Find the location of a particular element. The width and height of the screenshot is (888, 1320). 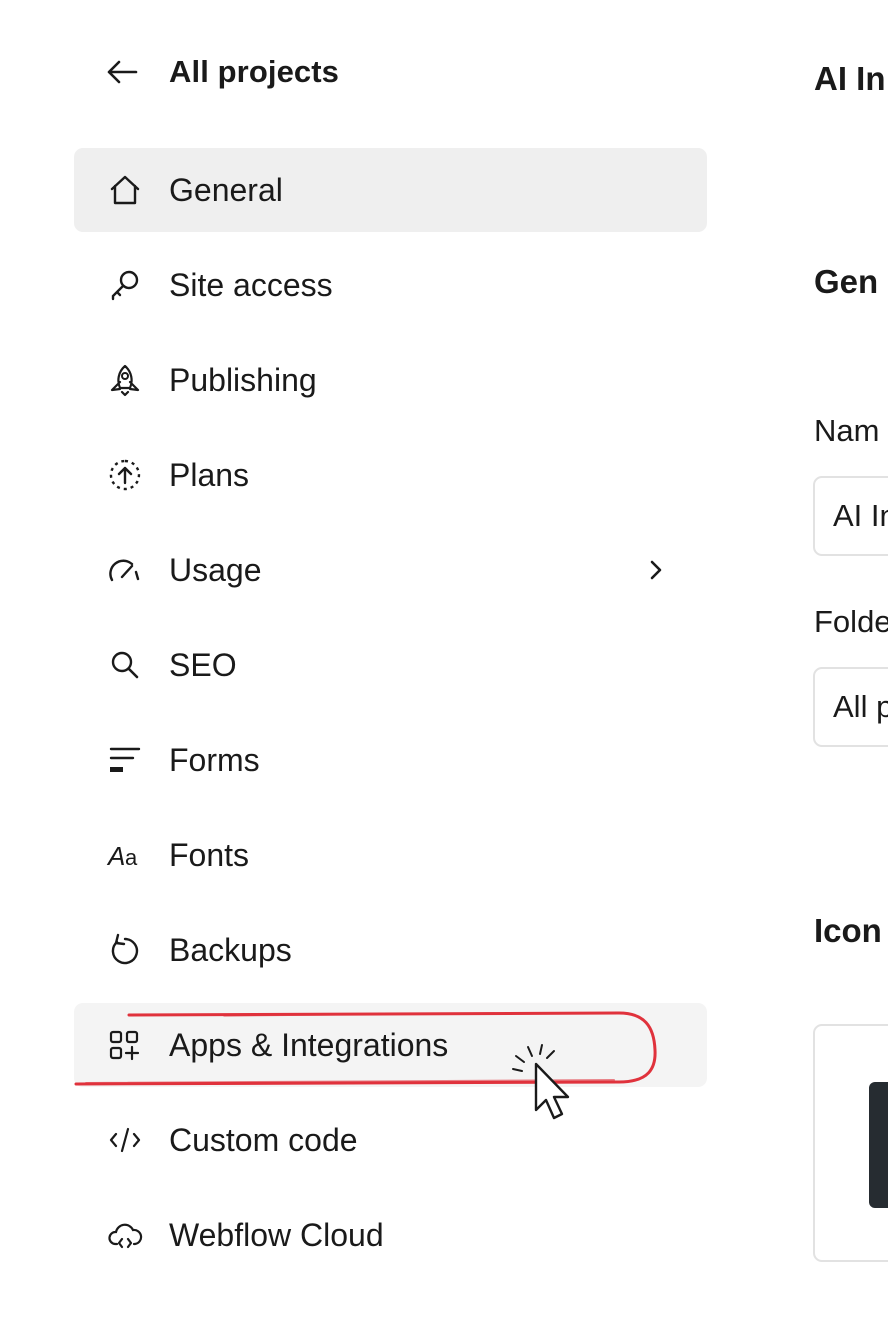

apps-icon is located at coordinates (125, 1045).